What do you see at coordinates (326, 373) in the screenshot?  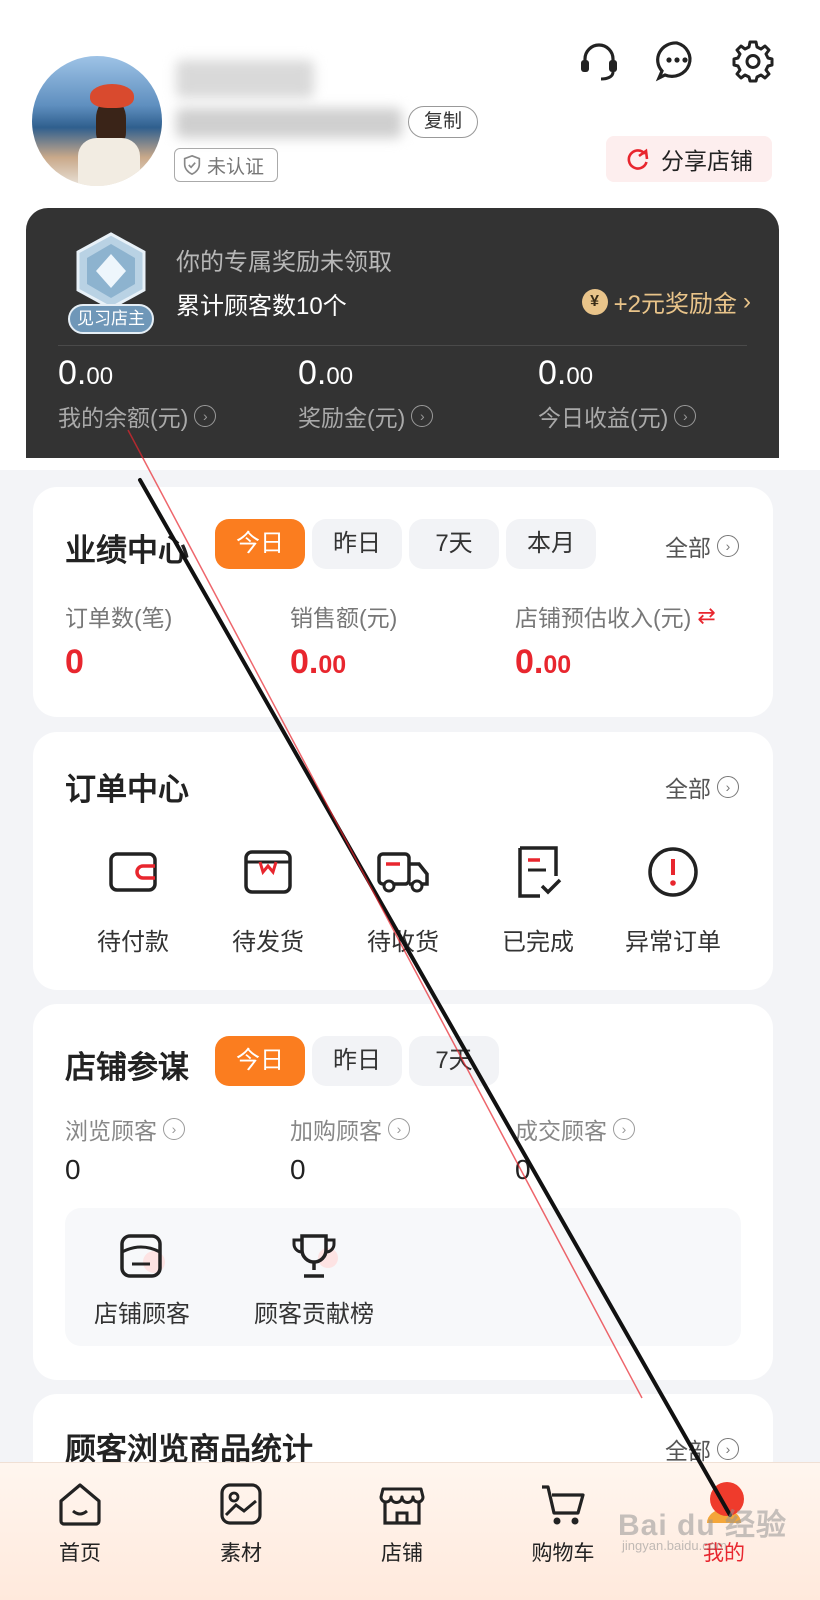 I see `bonus-value: 0.00` at bounding box center [326, 373].